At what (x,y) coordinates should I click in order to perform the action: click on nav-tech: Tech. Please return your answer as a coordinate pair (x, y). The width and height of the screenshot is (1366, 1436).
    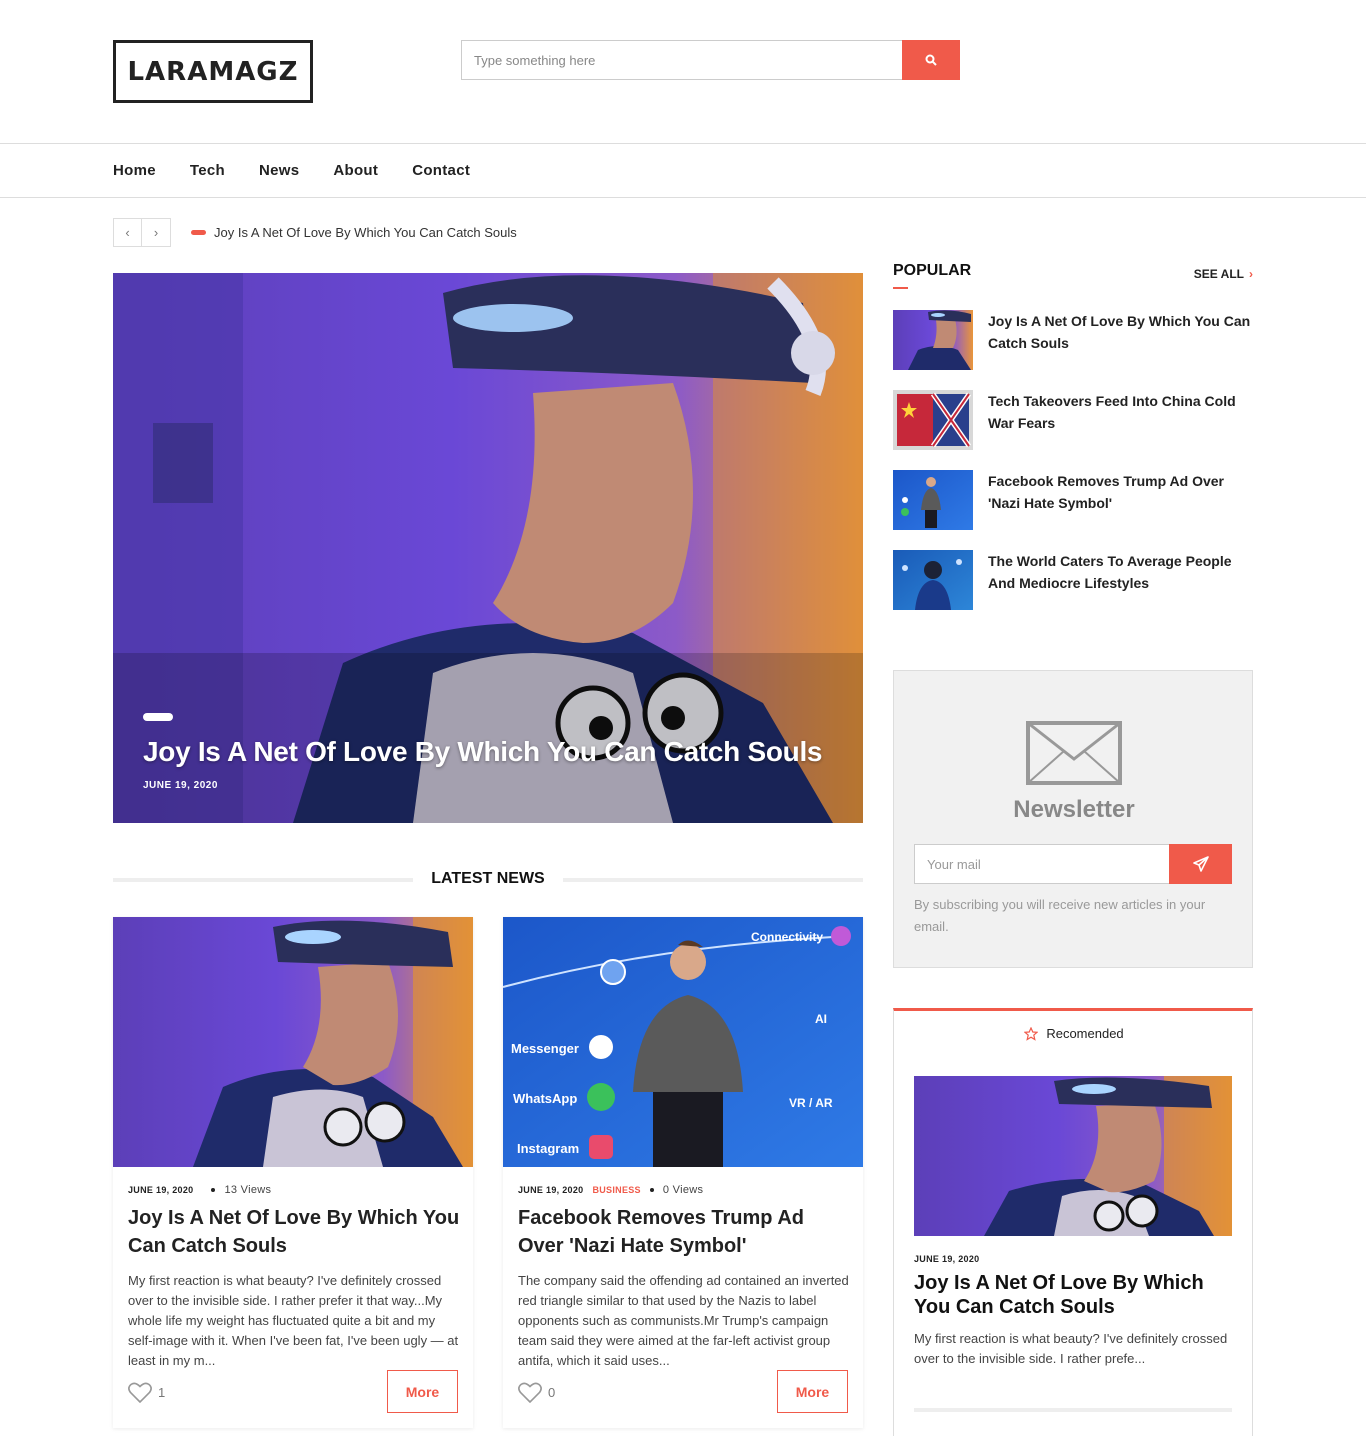
    Looking at the image, I should click on (207, 170).